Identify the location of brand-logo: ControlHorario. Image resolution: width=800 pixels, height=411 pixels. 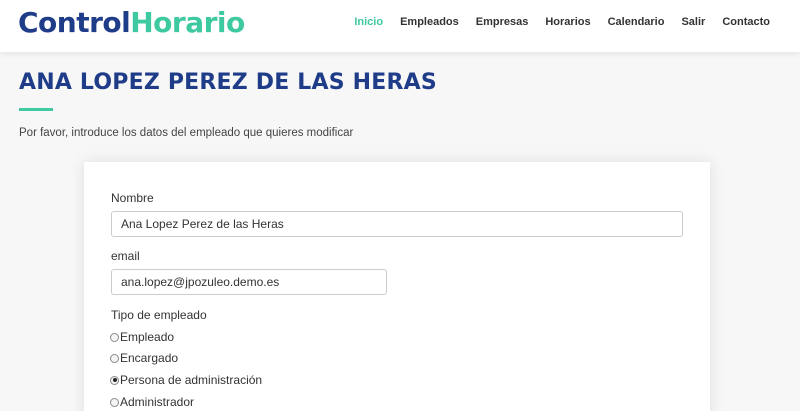
(131, 23).